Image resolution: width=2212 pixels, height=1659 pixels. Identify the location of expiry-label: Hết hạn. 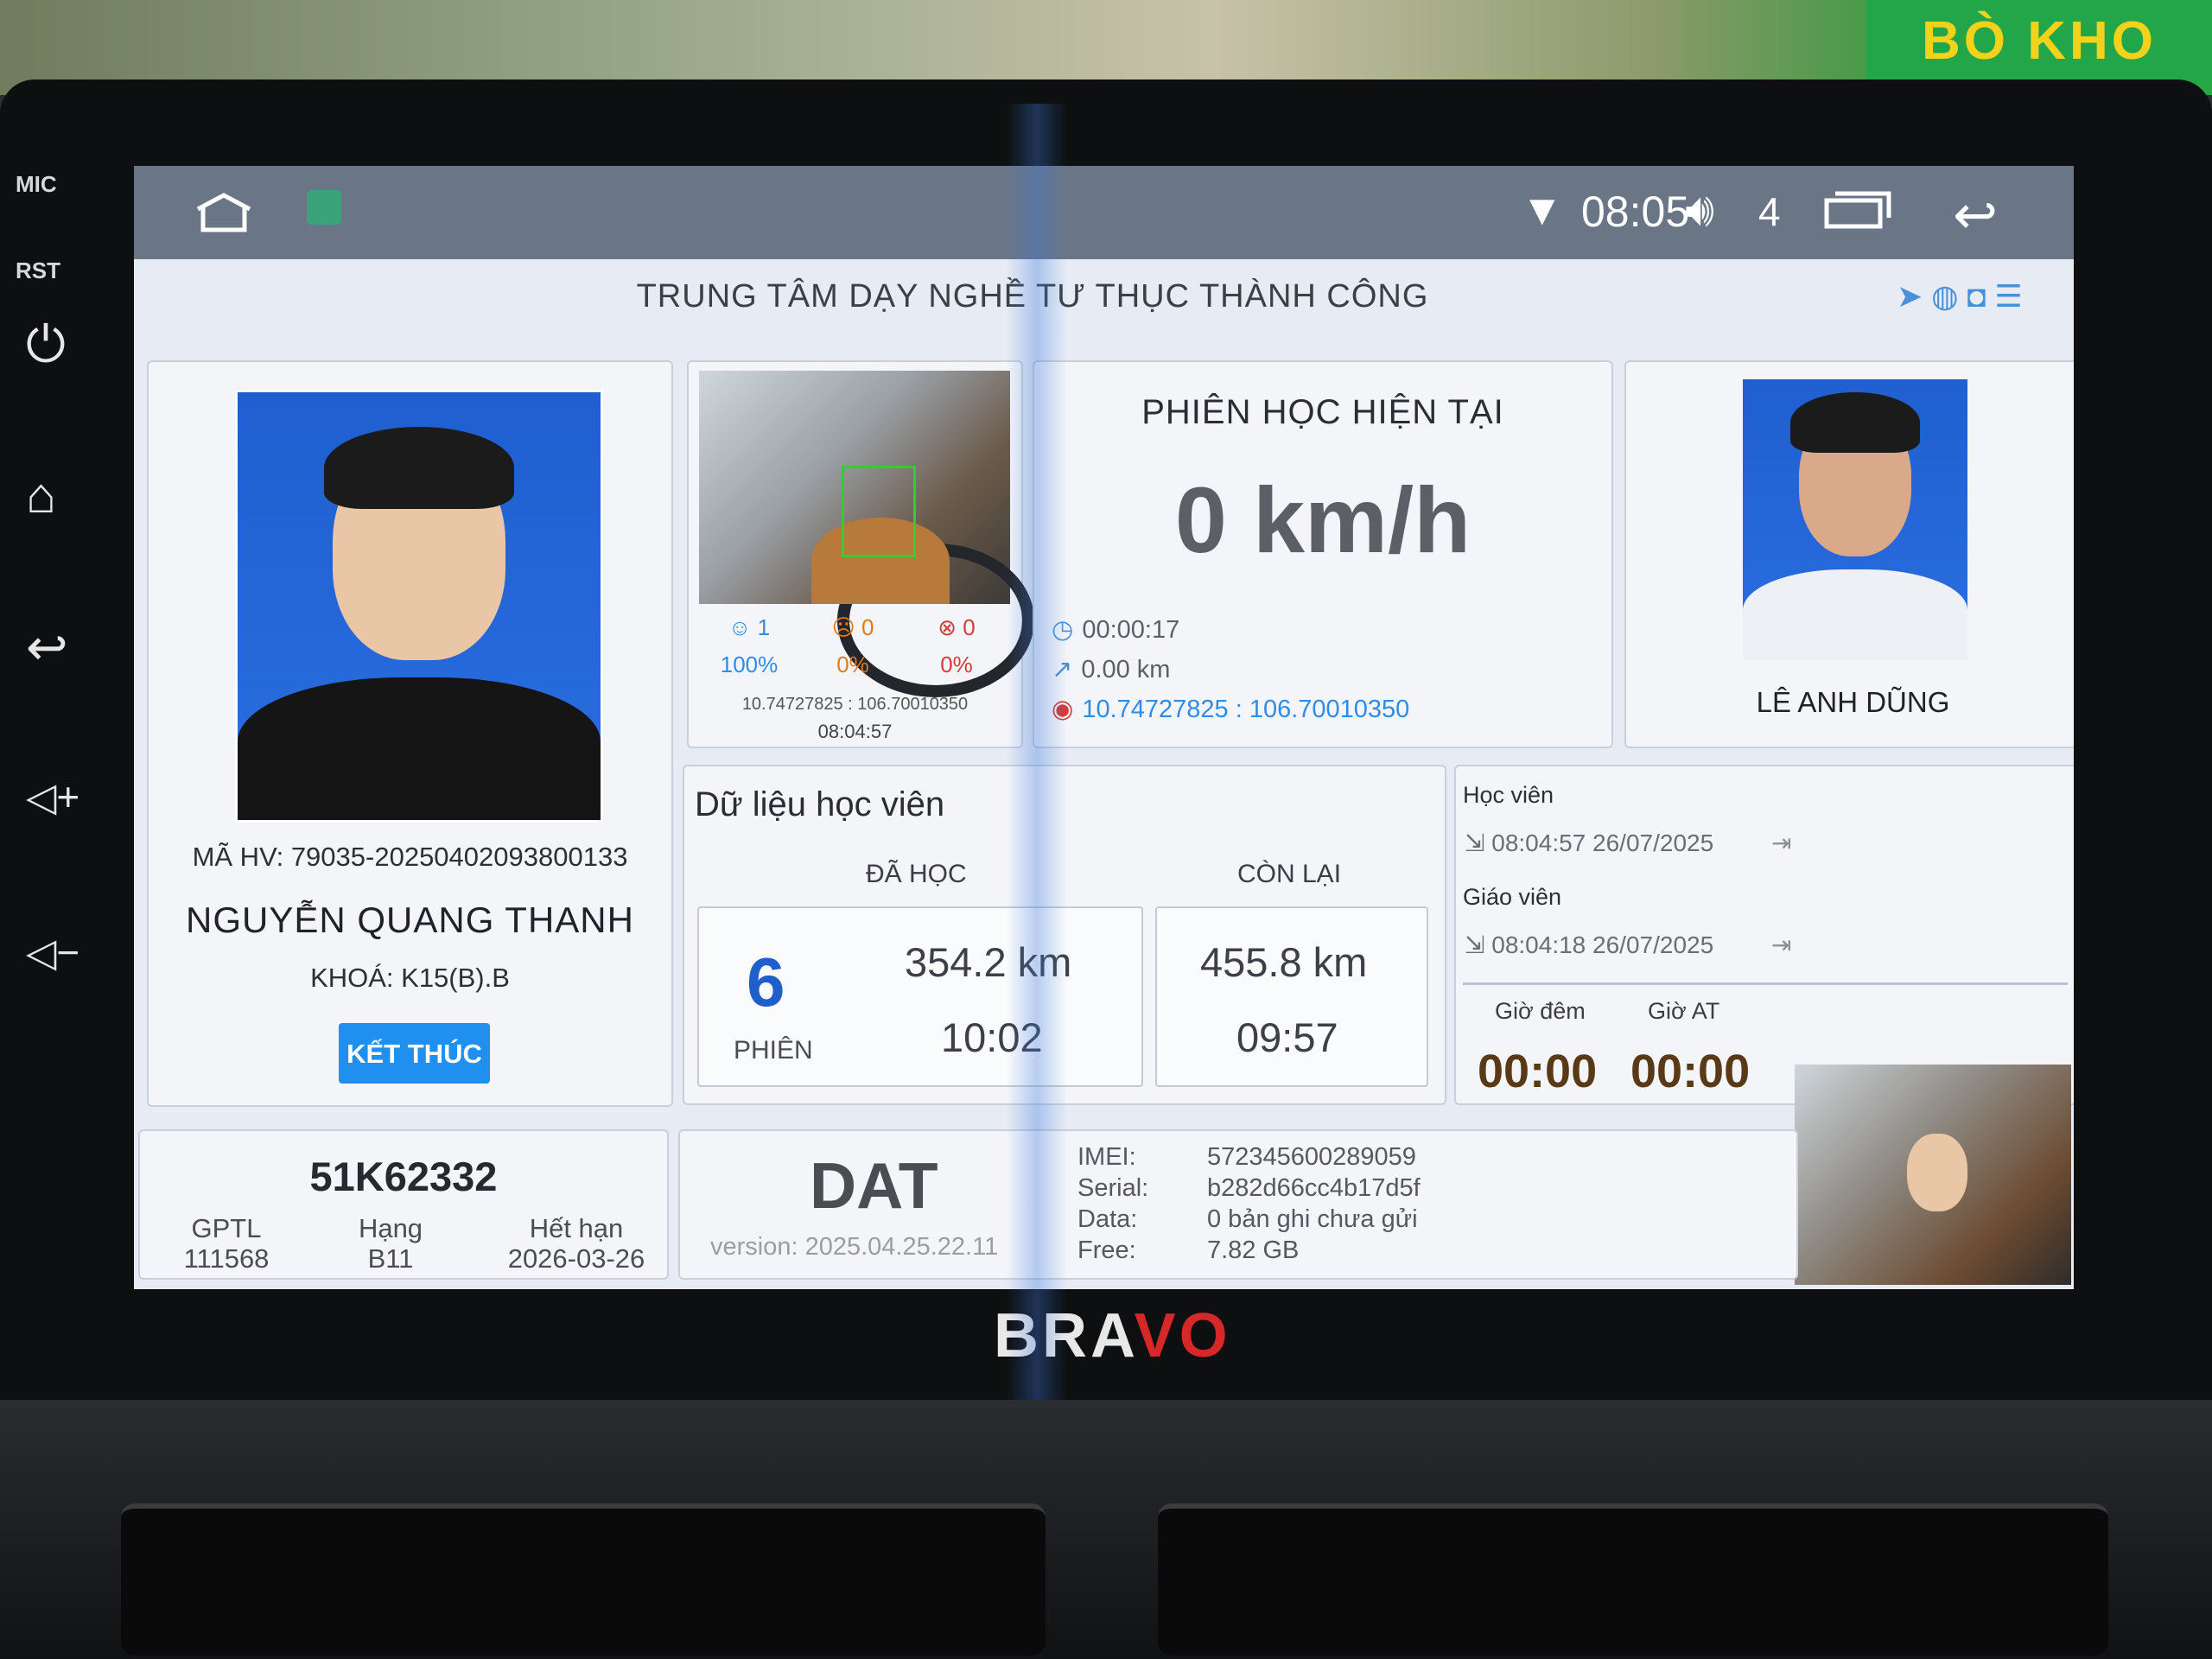
(576, 1228).